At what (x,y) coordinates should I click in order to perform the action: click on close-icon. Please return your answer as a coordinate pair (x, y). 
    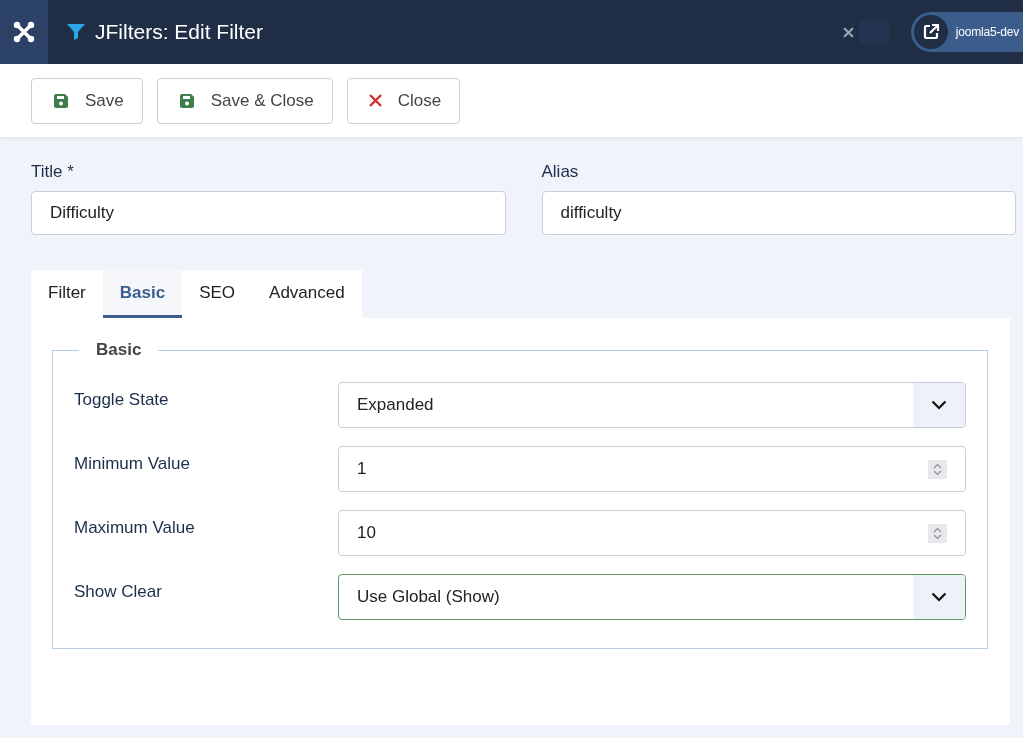
    Looking at the image, I should click on (375, 100).